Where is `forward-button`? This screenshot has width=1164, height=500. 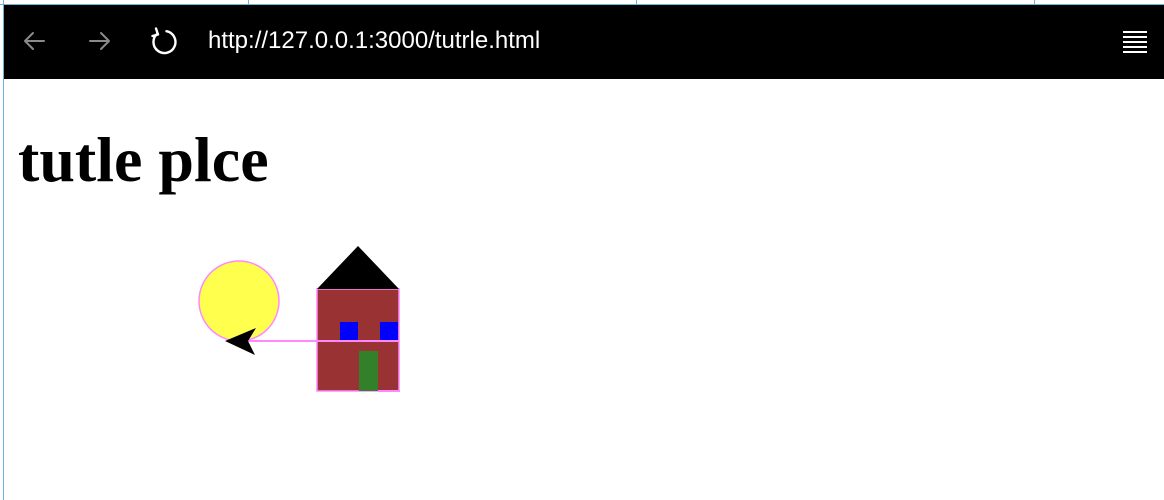
forward-button is located at coordinates (100, 41).